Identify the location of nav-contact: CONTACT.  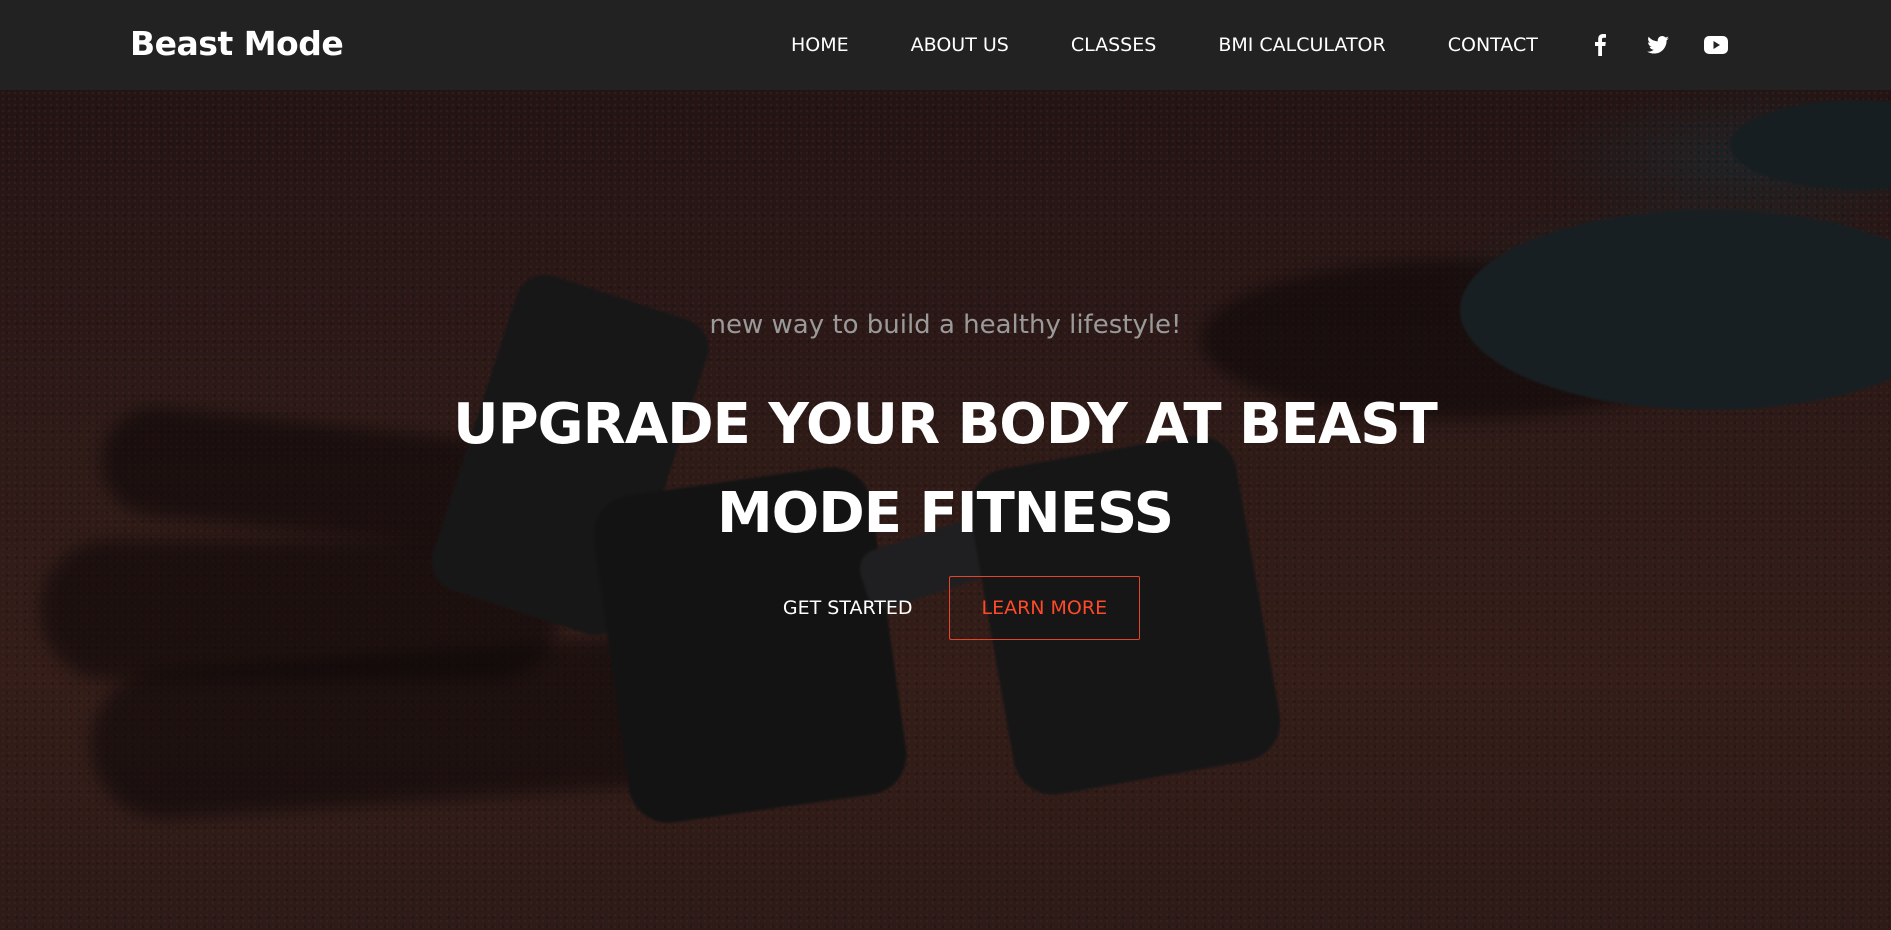
(1493, 45).